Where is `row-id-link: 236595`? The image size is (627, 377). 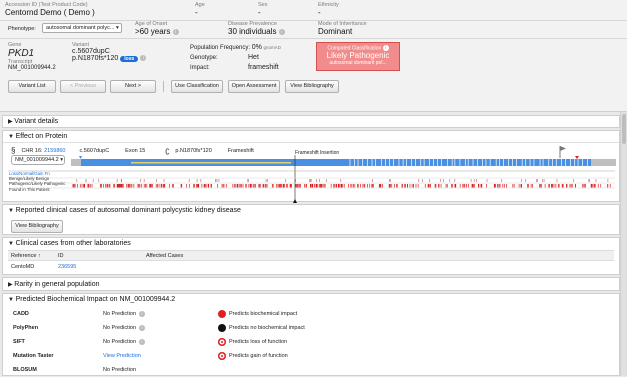
row-id-link: 236595 is located at coordinates (102, 267).